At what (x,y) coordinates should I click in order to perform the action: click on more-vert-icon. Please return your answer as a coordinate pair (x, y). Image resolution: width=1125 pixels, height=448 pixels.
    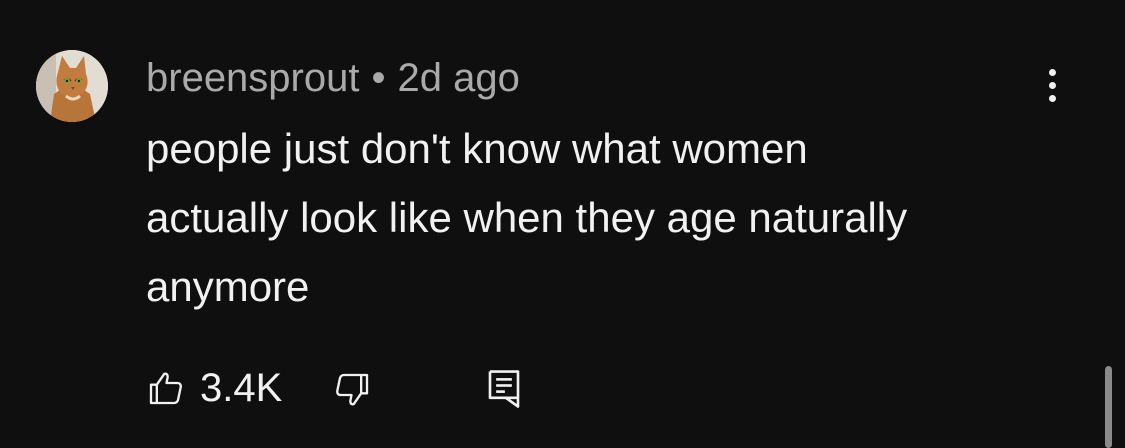
    Looking at the image, I should click on (1052, 72).